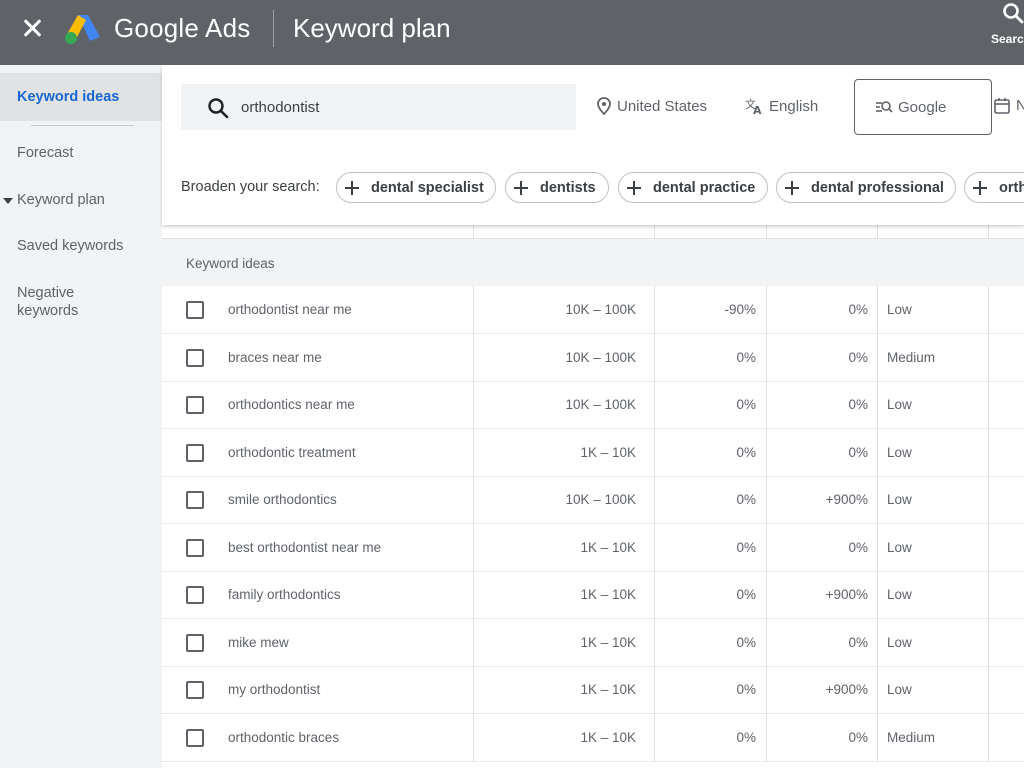 The width and height of the screenshot is (1024, 768). Describe the element at coordinates (182, 28) in the screenshot. I see `brand-name: Google Ads` at that location.